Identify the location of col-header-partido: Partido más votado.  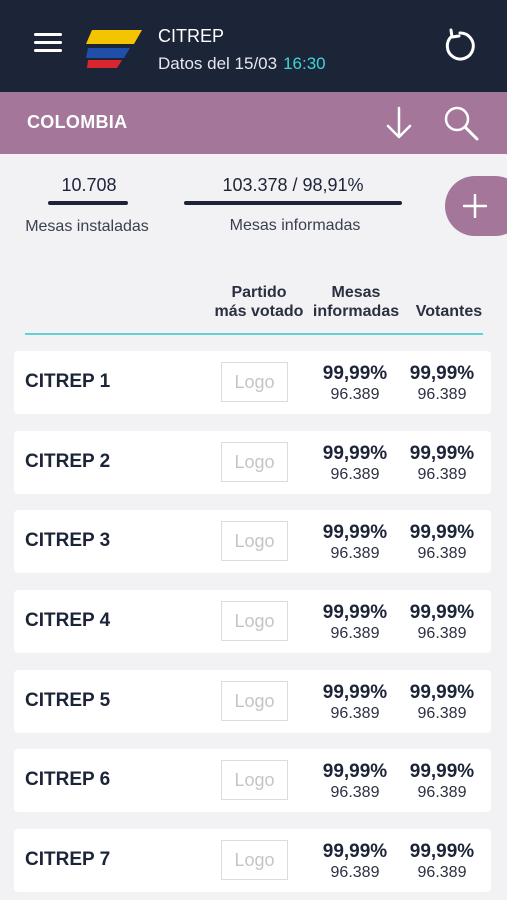
(259, 302).